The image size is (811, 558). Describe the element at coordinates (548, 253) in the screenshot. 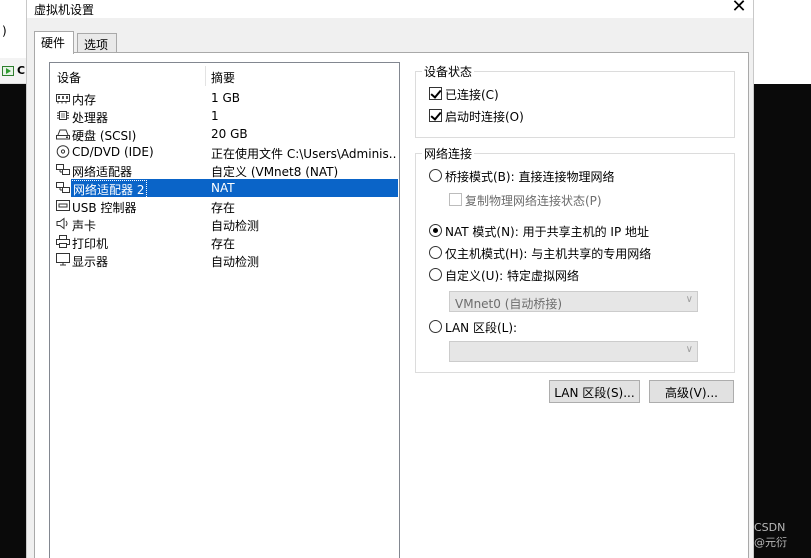

I see `host-only-mode-label: 仅主机模式(H): 与主机共享的专用网络` at that location.